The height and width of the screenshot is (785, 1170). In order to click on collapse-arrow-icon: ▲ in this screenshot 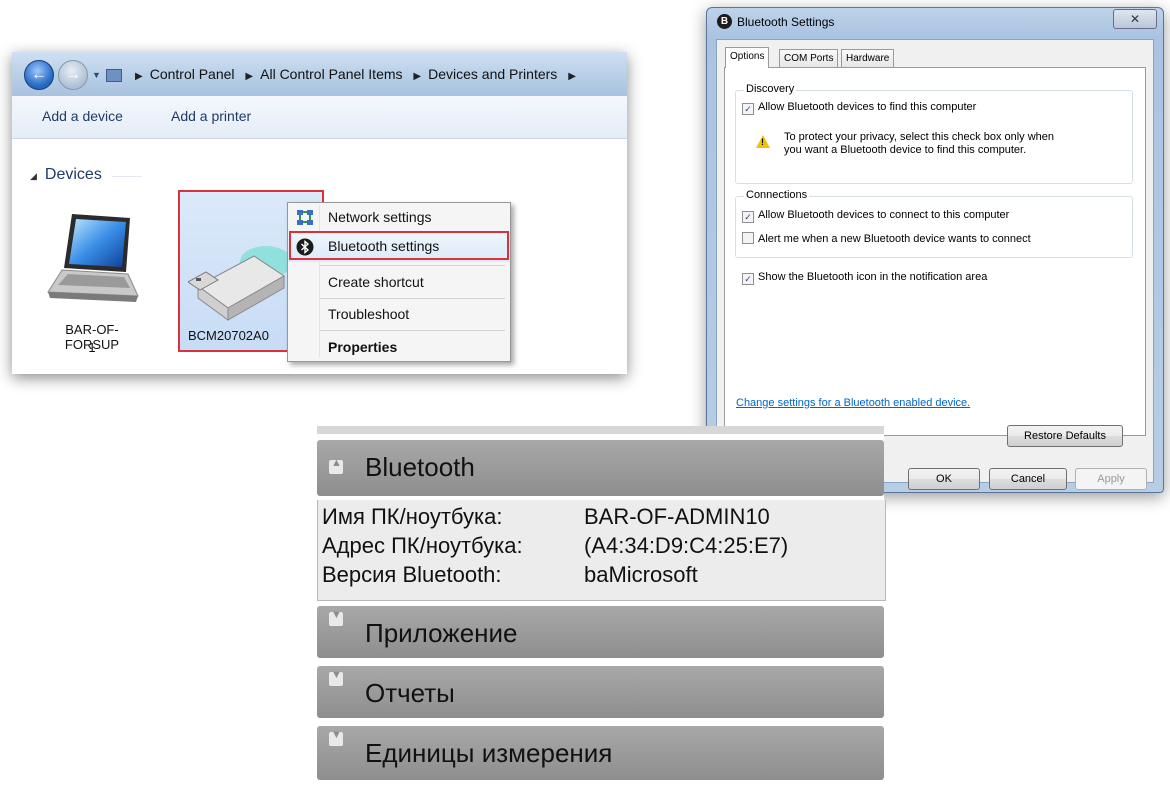, I will do `click(336, 465)`.